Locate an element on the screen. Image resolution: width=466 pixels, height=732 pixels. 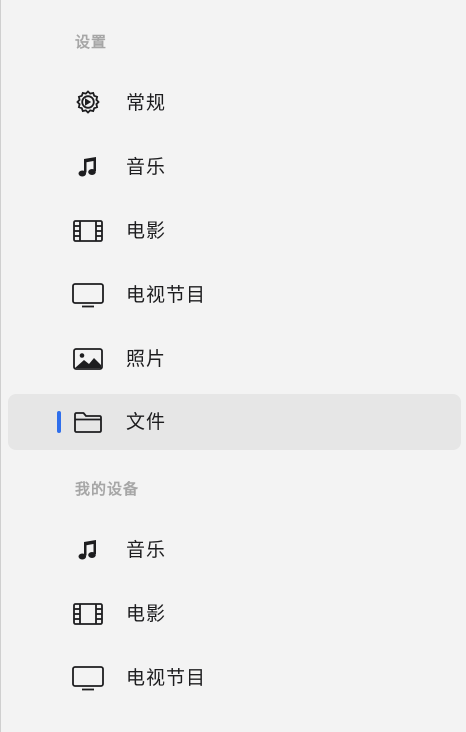
sidebar-item-music: 音乐 is located at coordinates (234, 167).